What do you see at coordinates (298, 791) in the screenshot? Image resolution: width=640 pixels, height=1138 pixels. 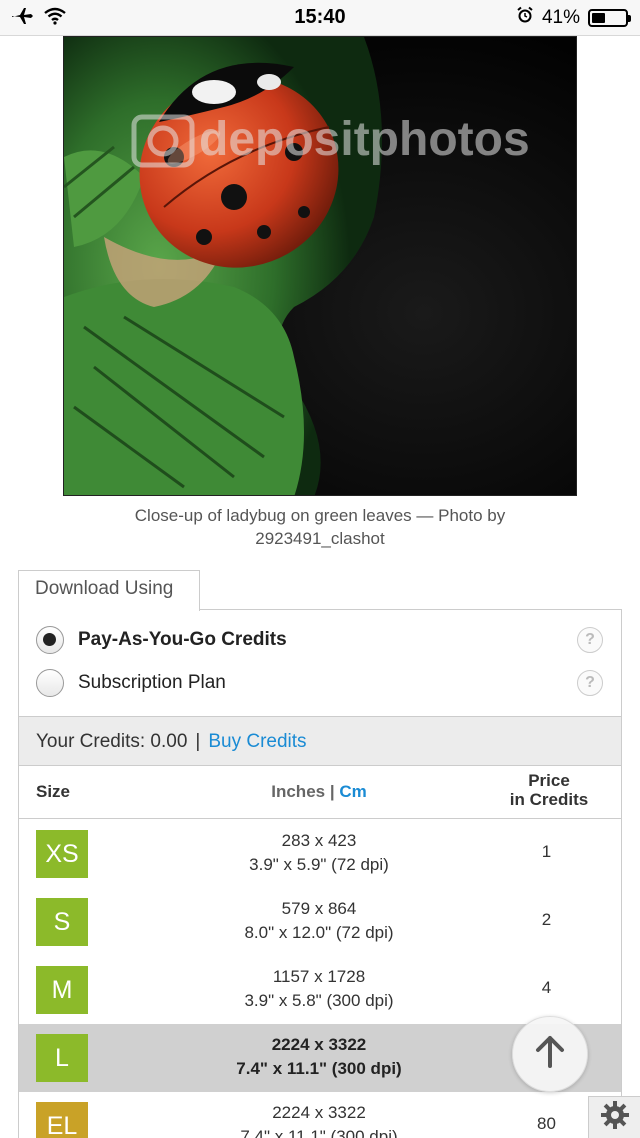 I see `unit-inches: Inches` at bounding box center [298, 791].